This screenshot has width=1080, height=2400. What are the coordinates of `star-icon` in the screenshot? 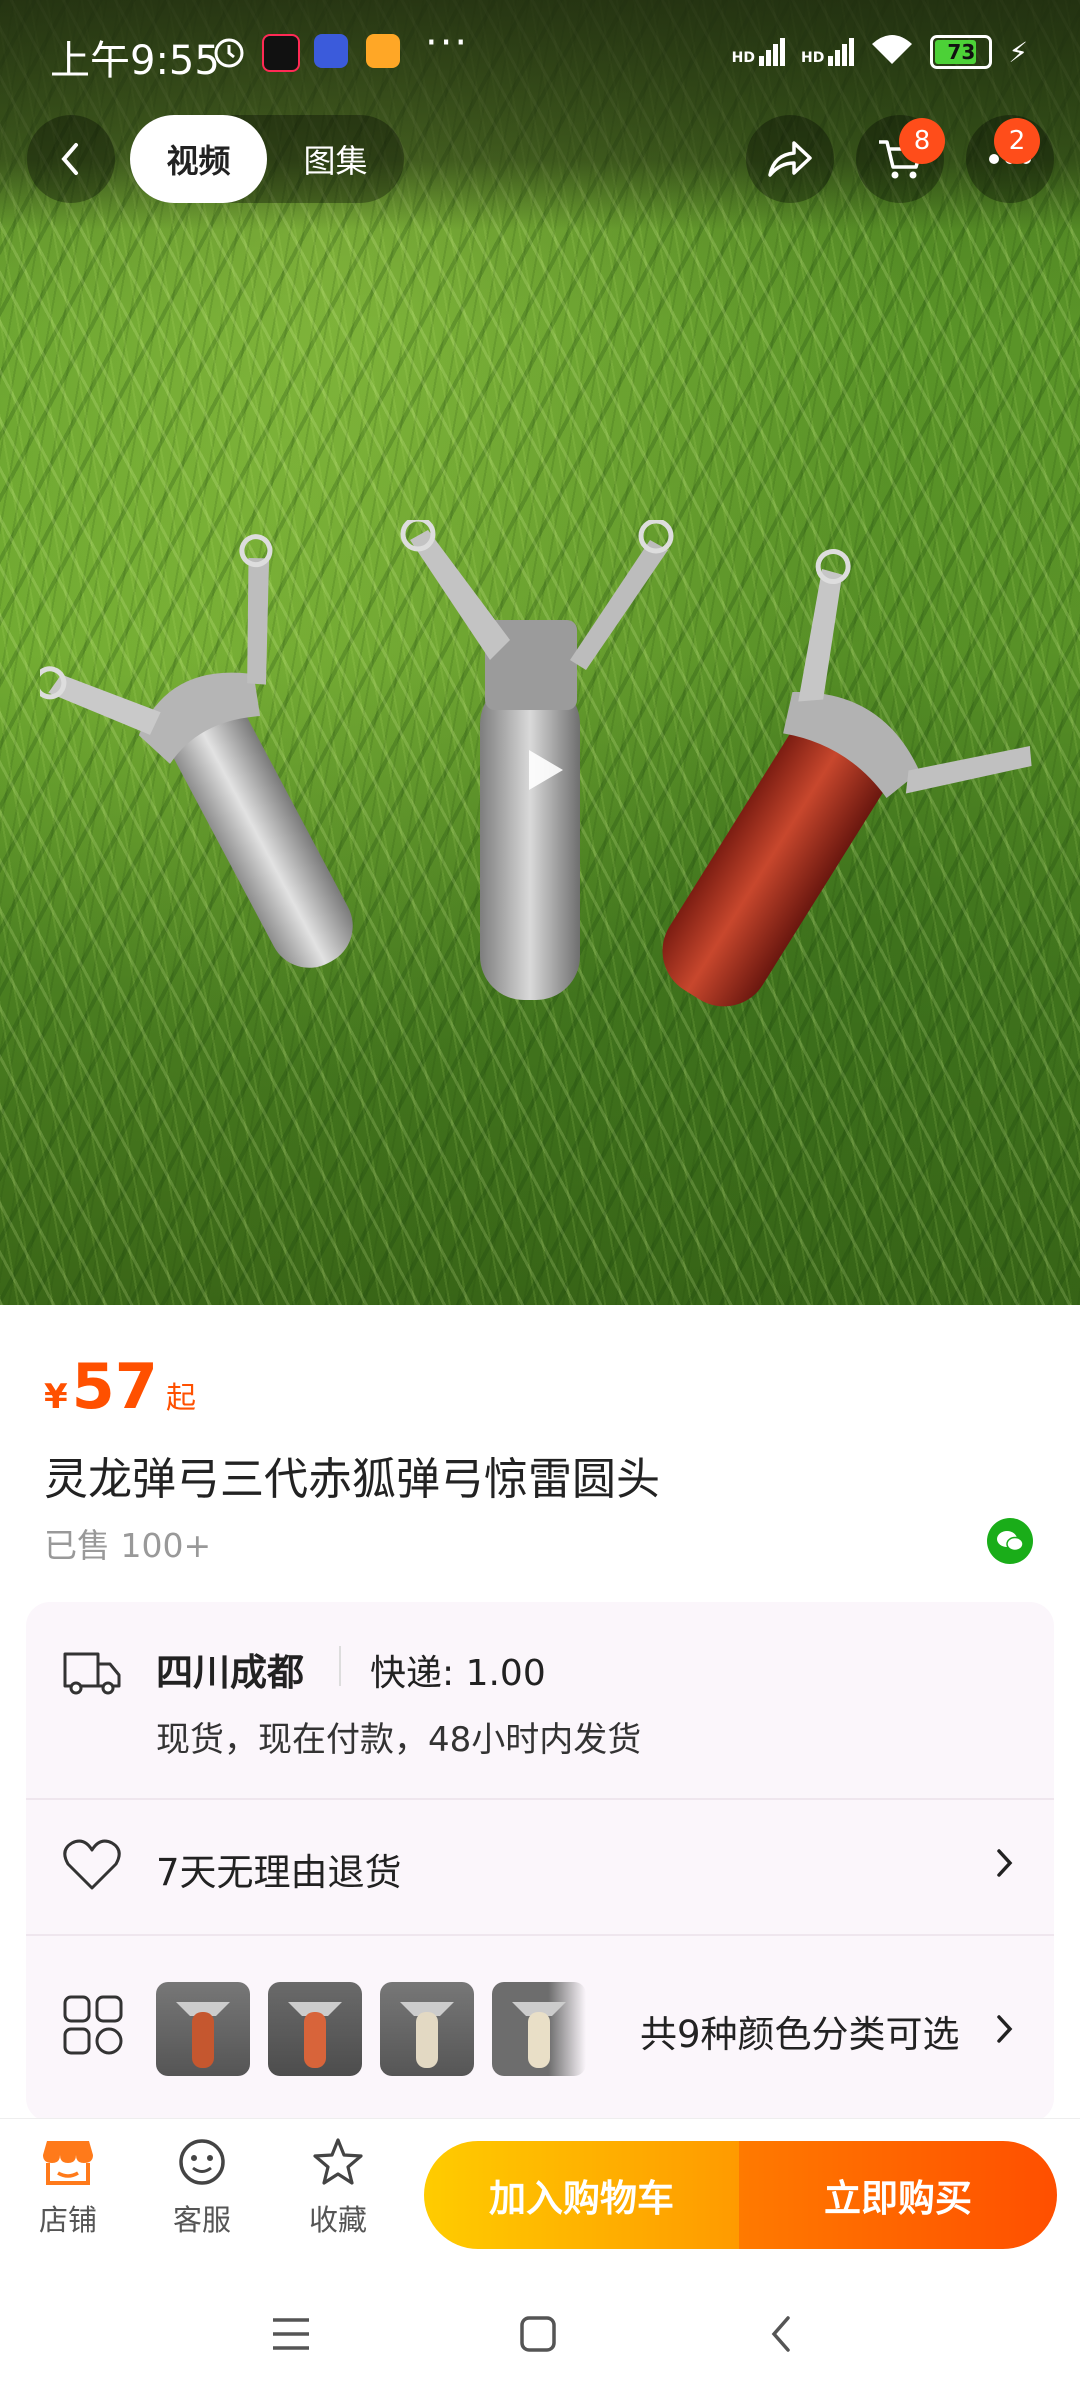 It's located at (338, 2161).